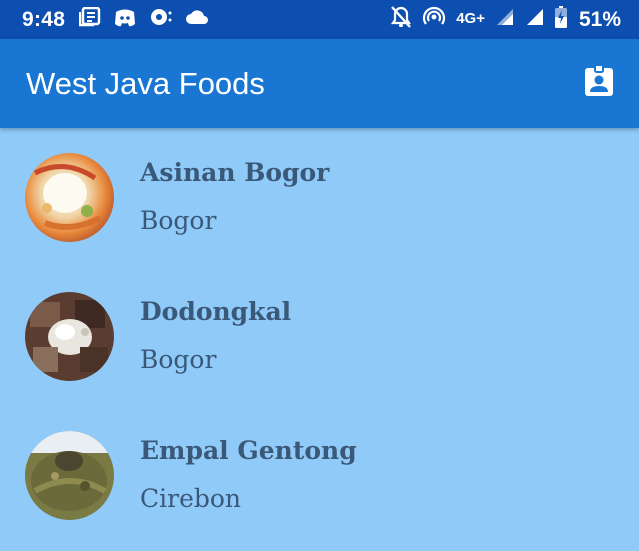 The width and height of the screenshot is (639, 551). I want to click on cloud-icon, so click(197, 19).